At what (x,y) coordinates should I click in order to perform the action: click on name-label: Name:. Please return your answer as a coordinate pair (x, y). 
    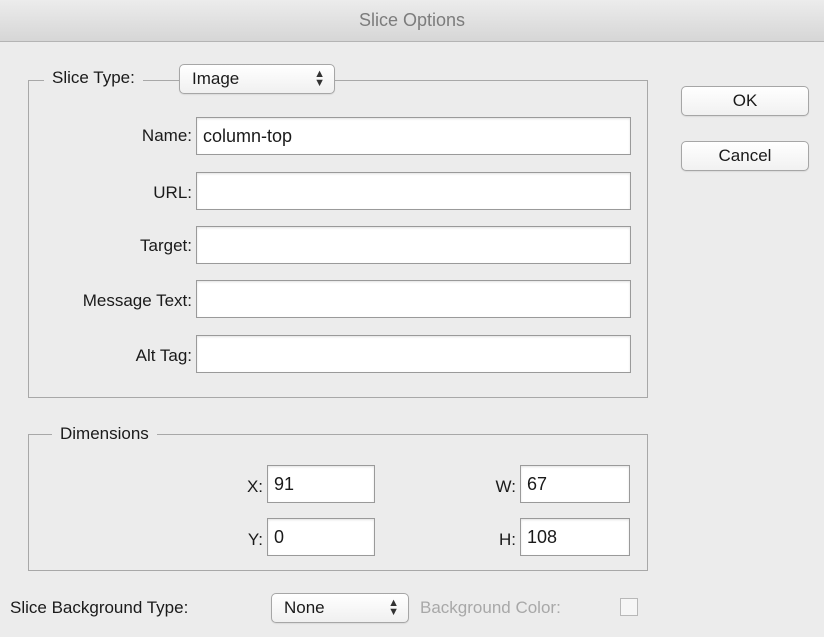
    Looking at the image, I should click on (166, 135).